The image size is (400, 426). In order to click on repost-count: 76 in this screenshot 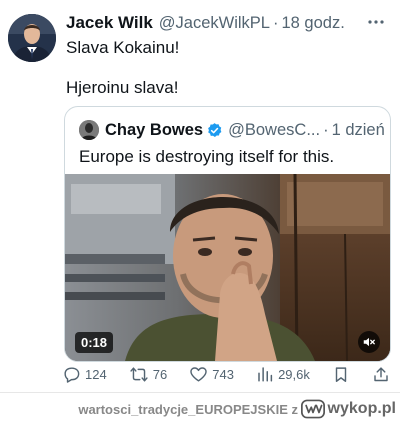, I will do `click(160, 374)`.